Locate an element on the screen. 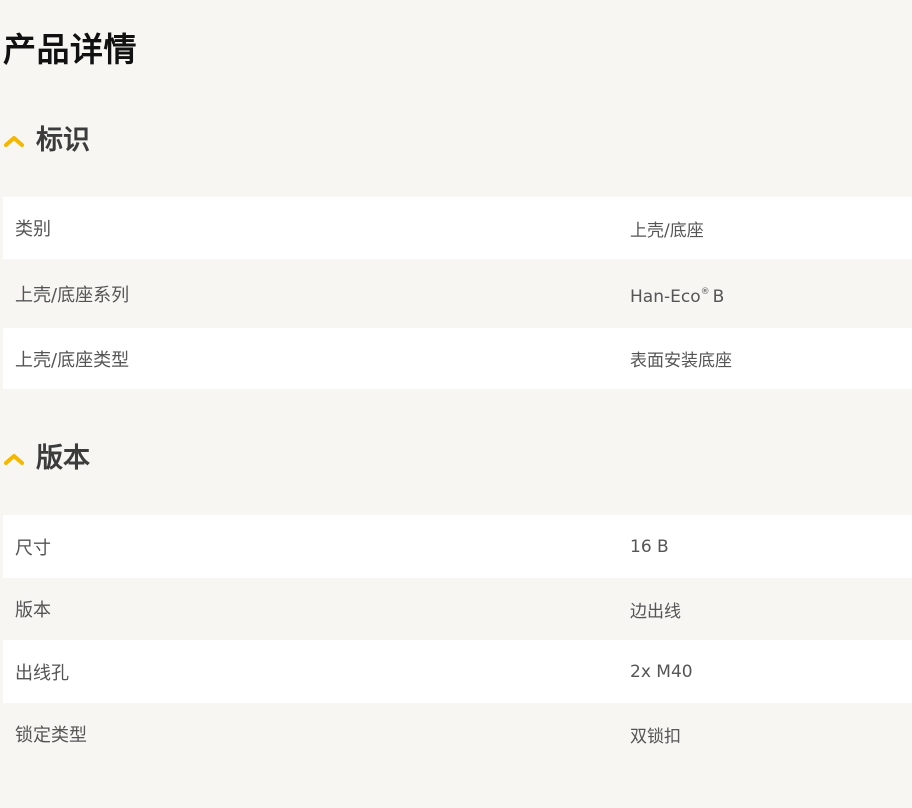  section-header-identification: 标识 is located at coordinates (46, 141).